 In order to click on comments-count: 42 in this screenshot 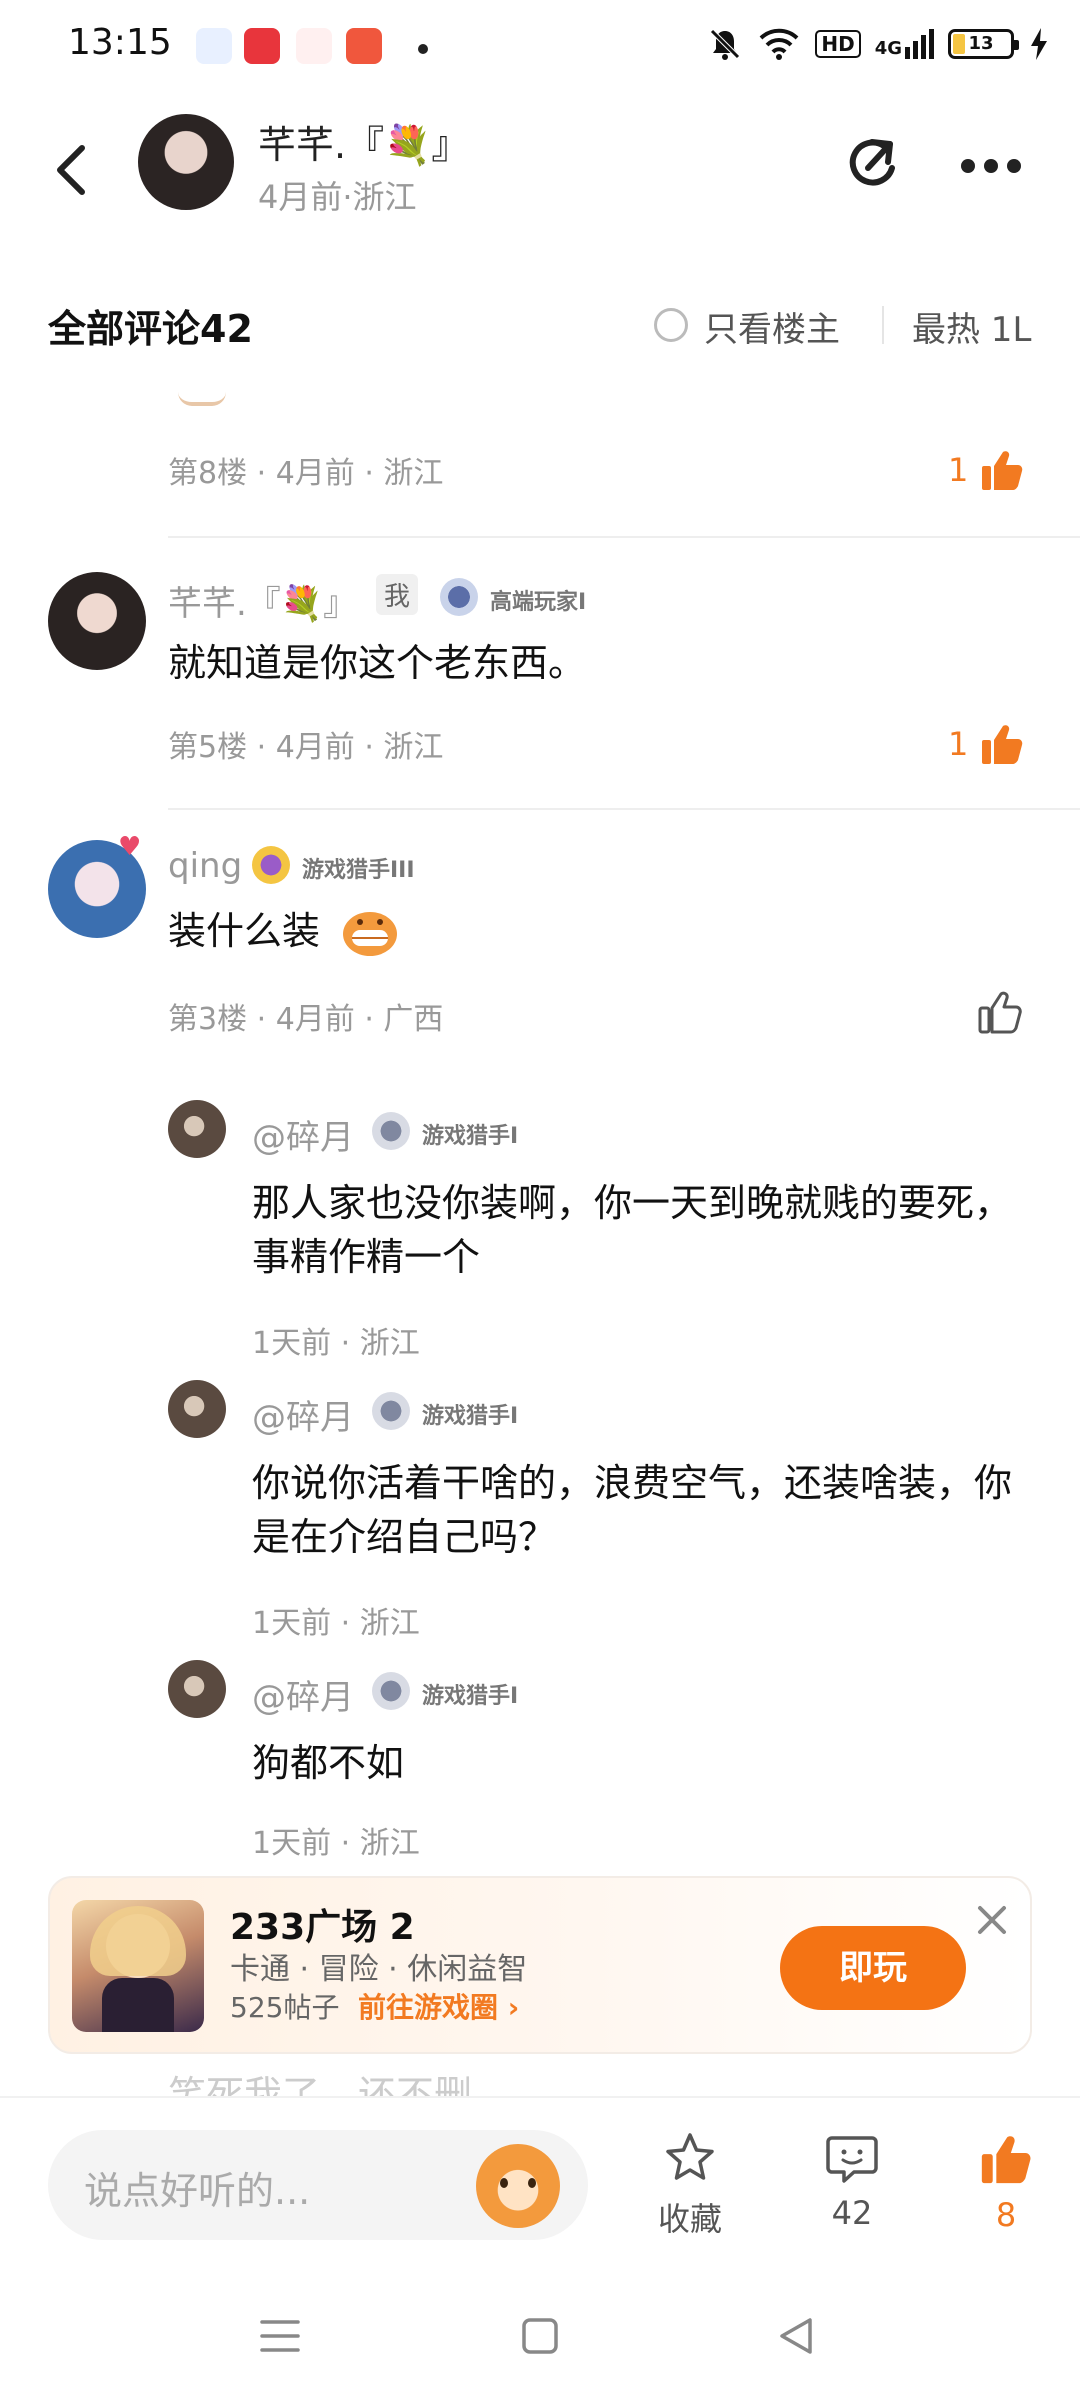, I will do `click(852, 2213)`.